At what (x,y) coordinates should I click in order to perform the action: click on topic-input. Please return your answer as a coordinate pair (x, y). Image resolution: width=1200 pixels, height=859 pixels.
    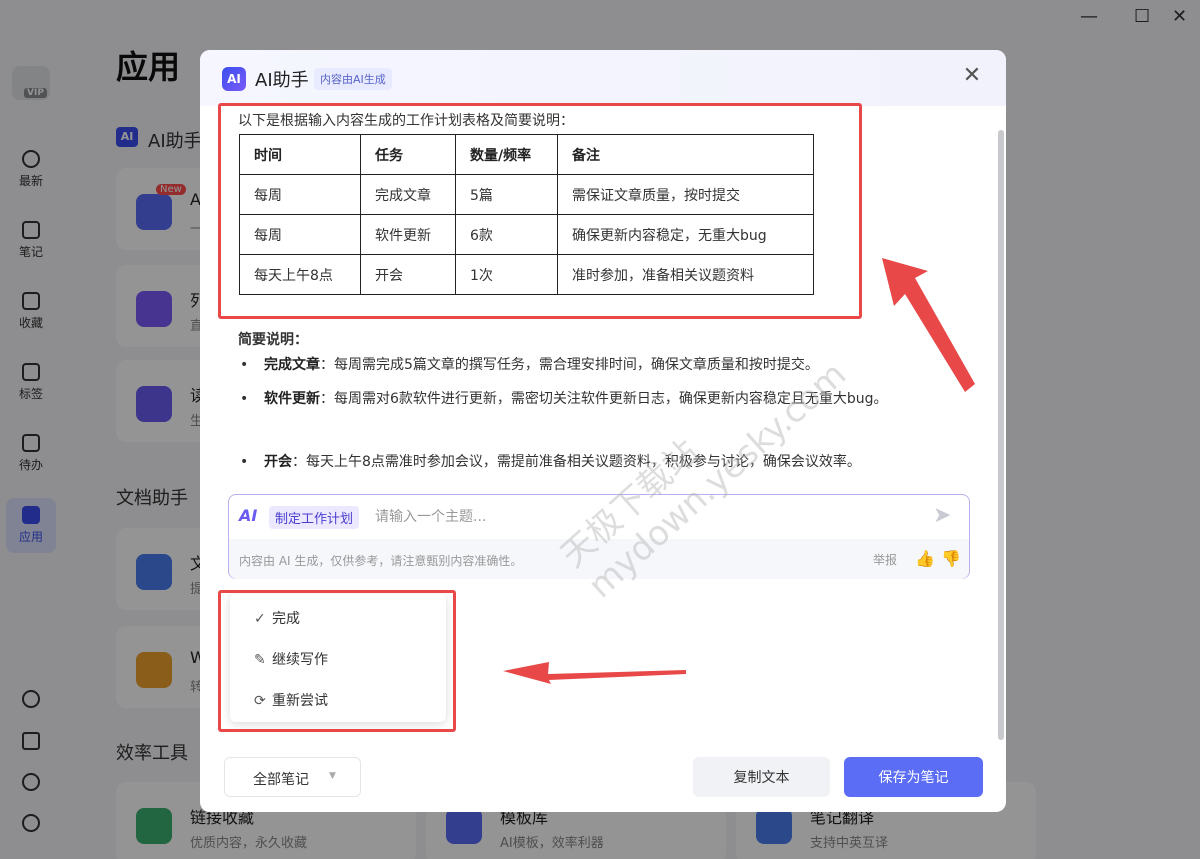
    Looking at the image, I should click on (645, 517).